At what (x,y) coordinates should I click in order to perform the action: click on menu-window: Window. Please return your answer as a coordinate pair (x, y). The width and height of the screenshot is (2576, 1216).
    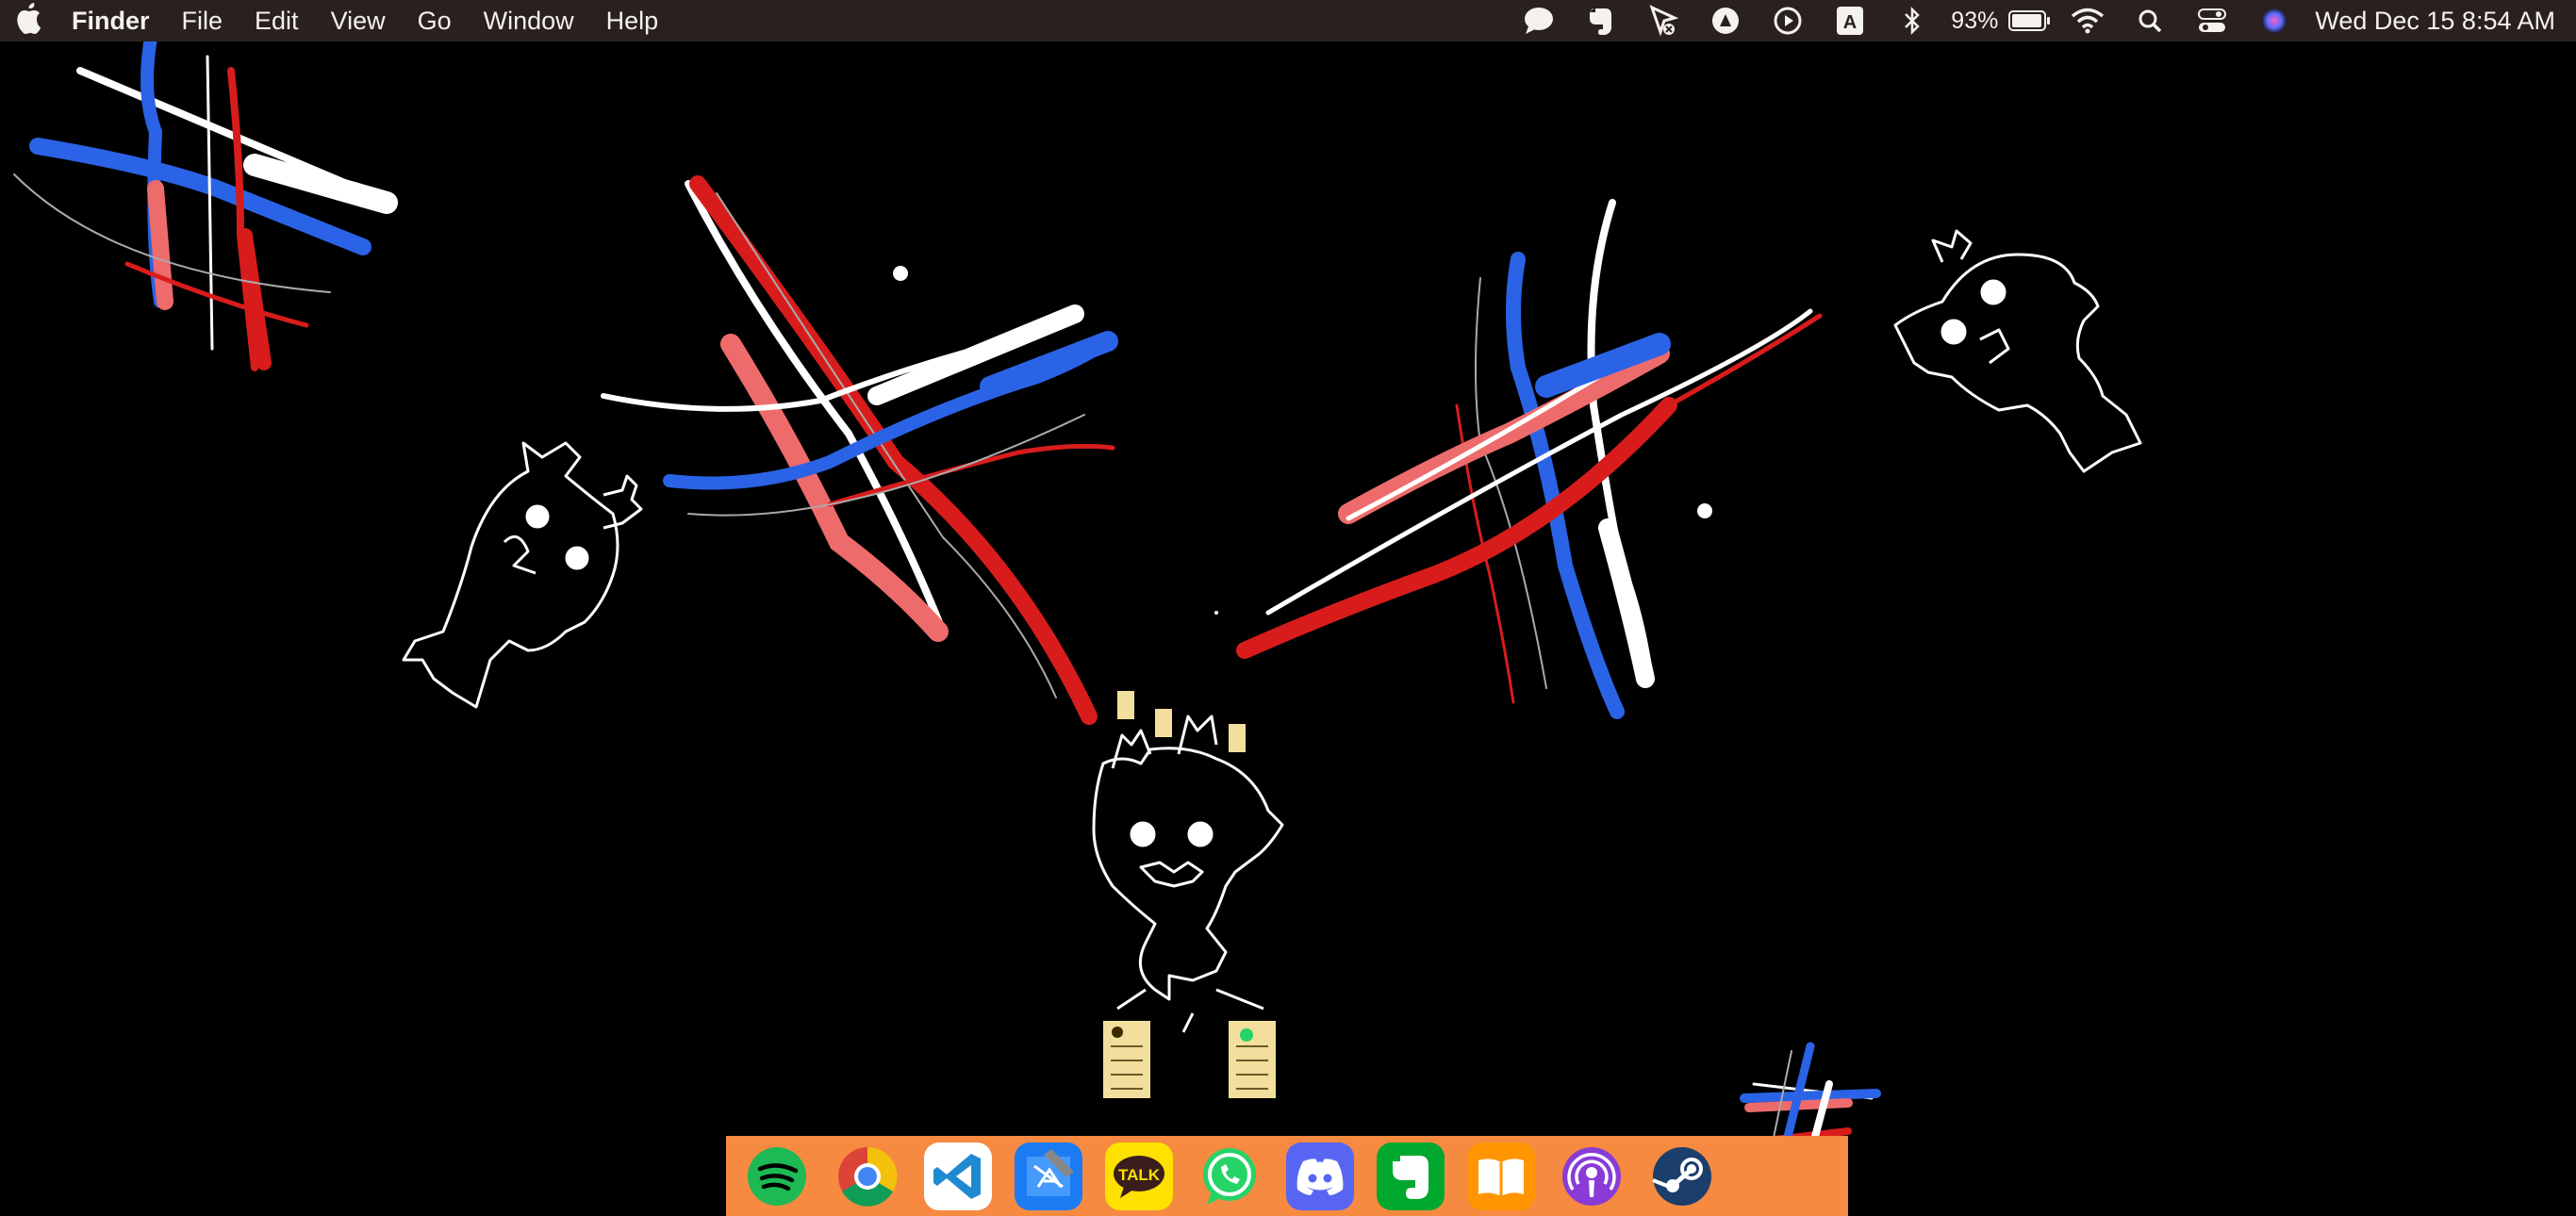
    Looking at the image, I should click on (529, 21).